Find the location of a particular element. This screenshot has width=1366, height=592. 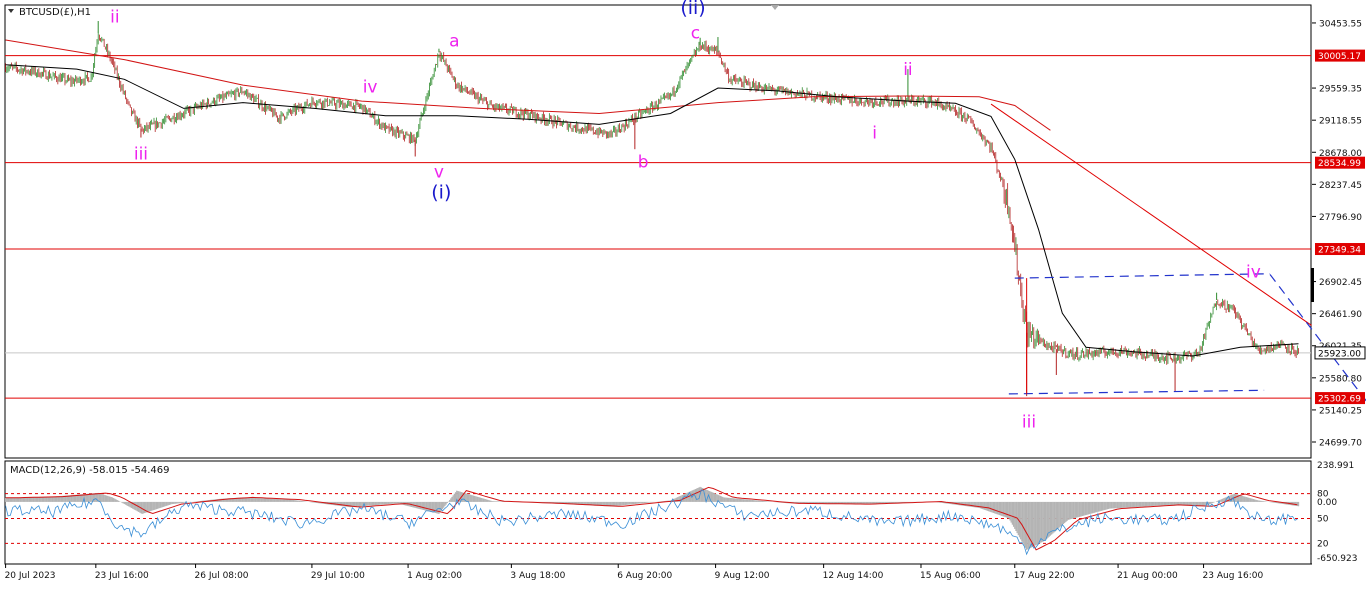

wave-label: c is located at coordinates (695, 34).